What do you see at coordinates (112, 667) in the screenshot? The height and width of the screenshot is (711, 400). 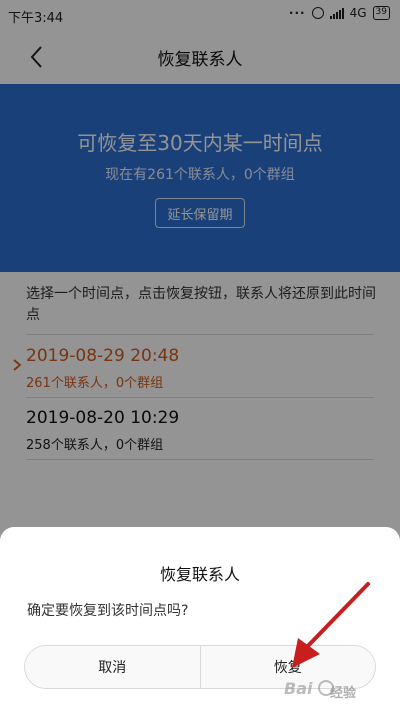 I see `cancel-button: 取消` at bounding box center [112, 667].